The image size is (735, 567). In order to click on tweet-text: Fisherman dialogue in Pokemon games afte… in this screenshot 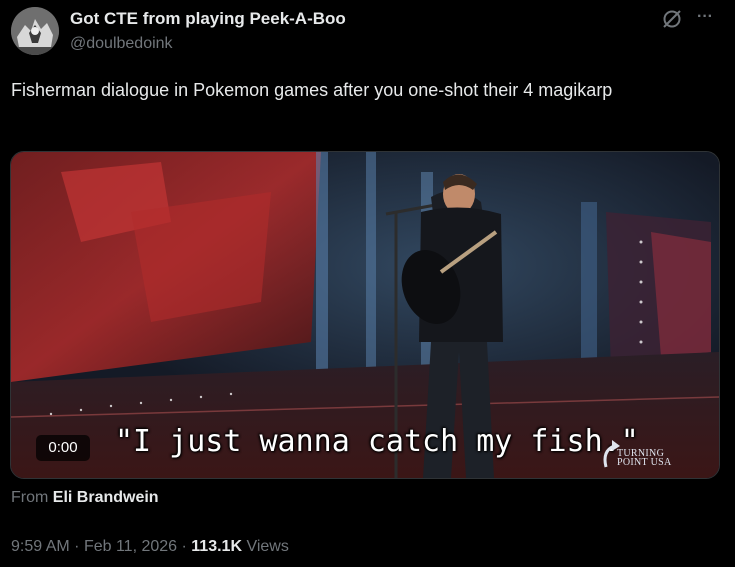, I will do `click(312, 90)`.